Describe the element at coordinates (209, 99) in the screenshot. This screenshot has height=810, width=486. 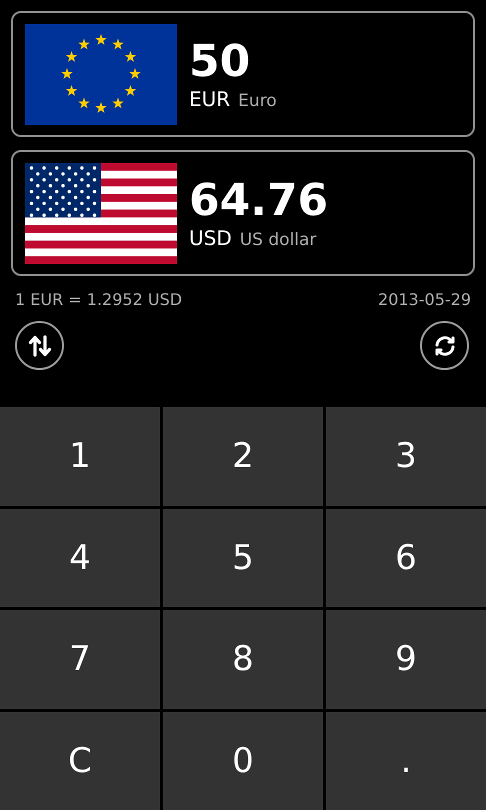
I see `currency-code: EUR` at that location.